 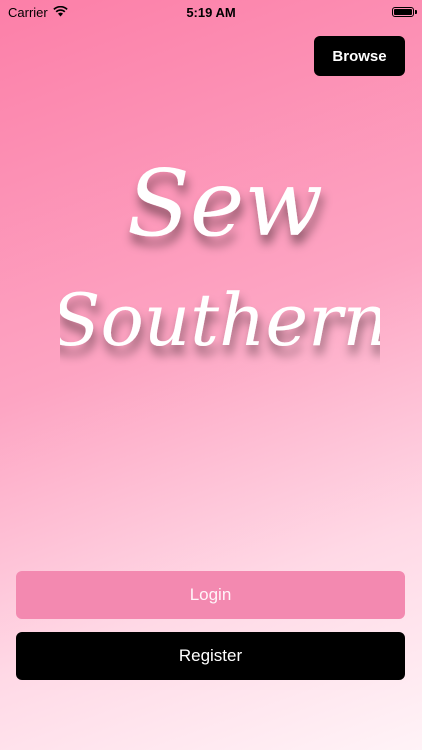 I want to click on browse-button: Browse, so click(x=359, y=56).